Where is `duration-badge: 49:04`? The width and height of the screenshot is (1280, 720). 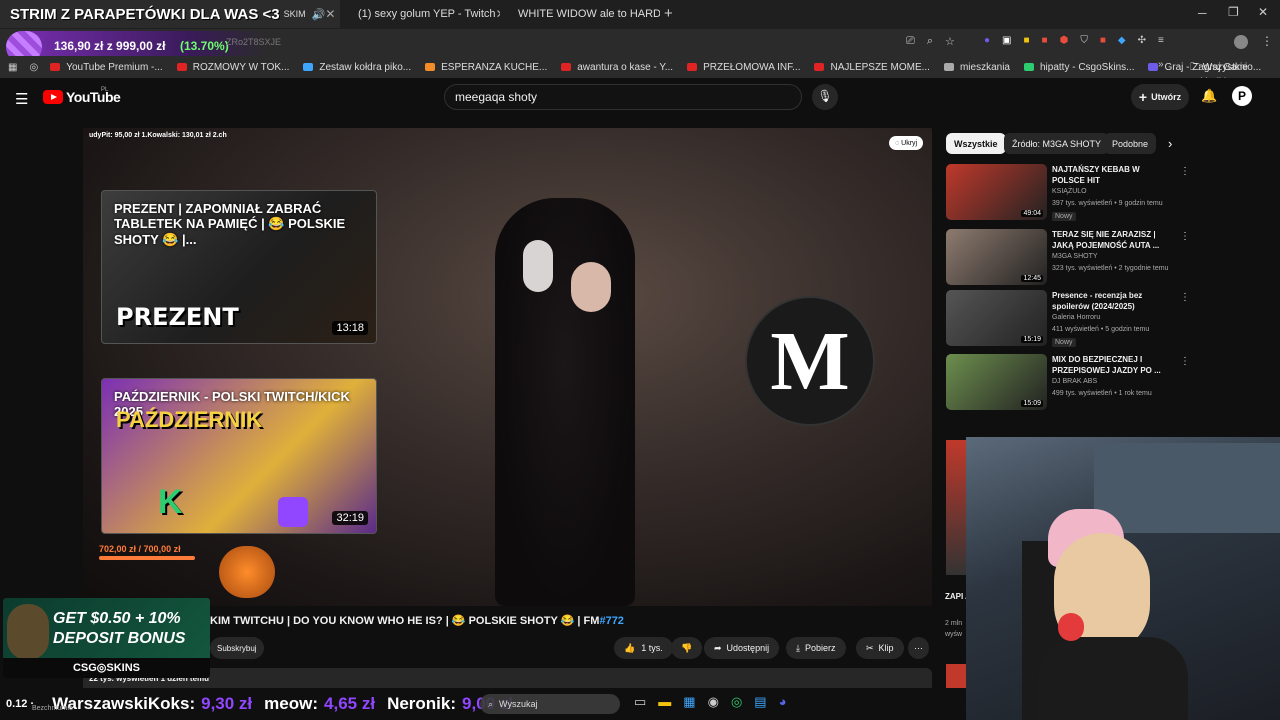
duration-badge: 49:04 is located at coordinates (1032, 213).